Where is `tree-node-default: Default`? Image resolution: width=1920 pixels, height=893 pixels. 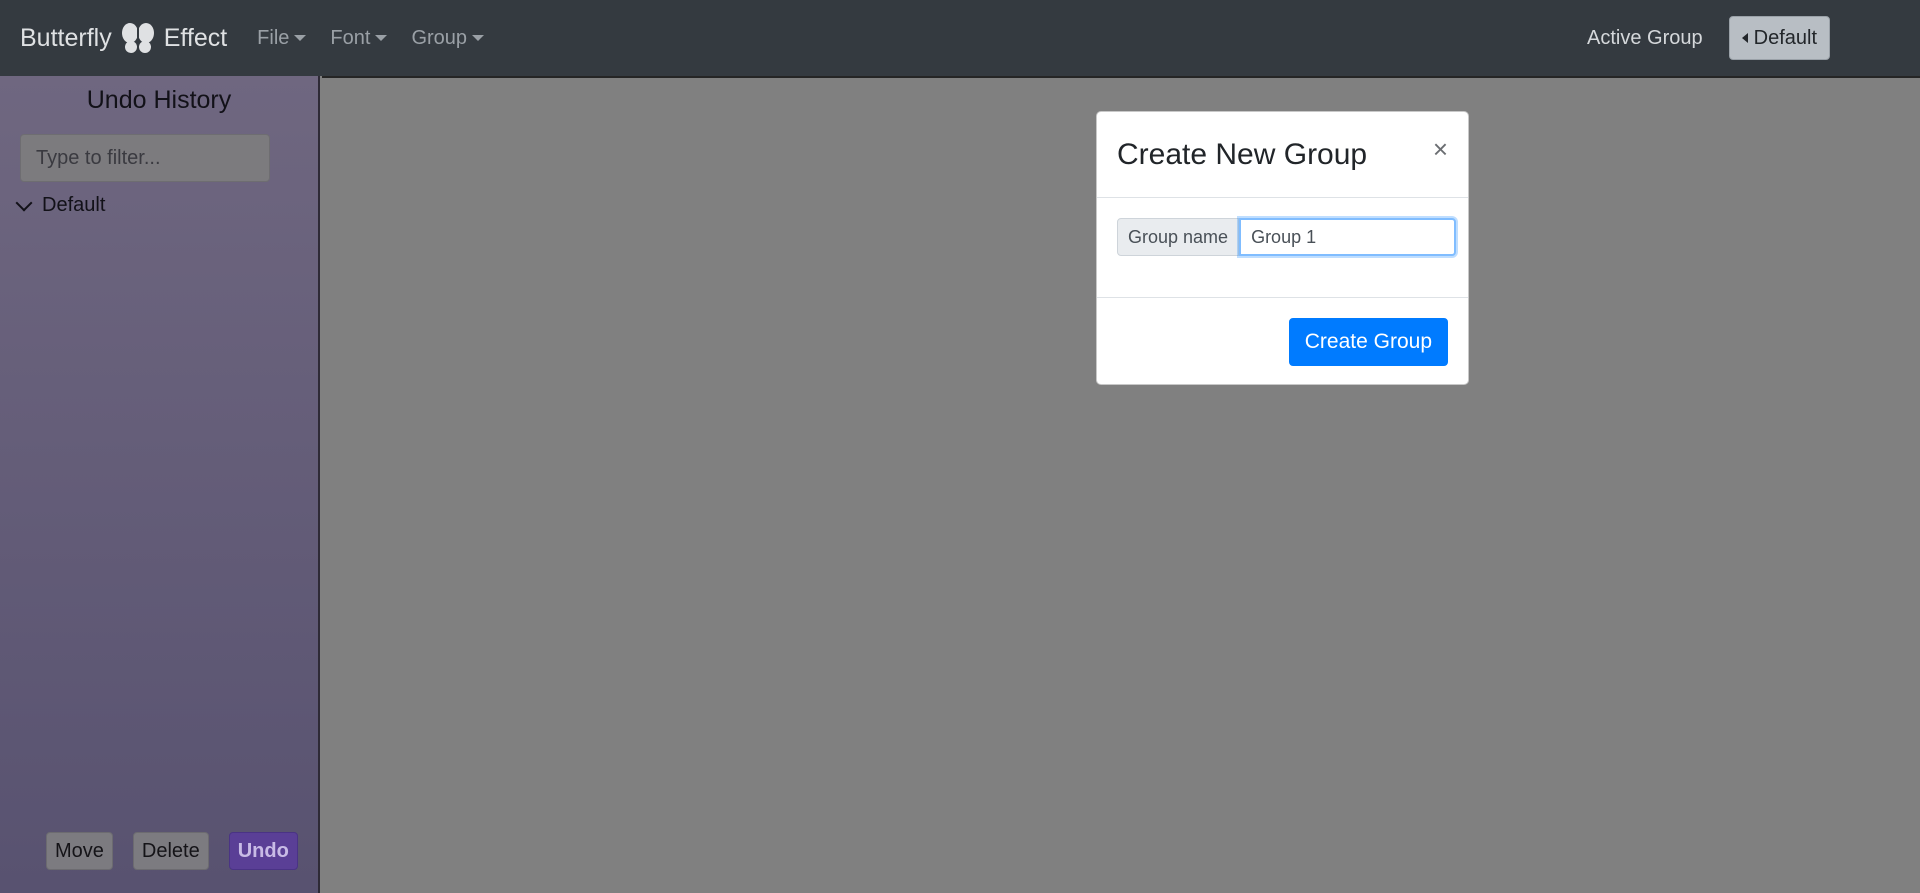 tree-node-default: Default is located at coordinates (59, 205).